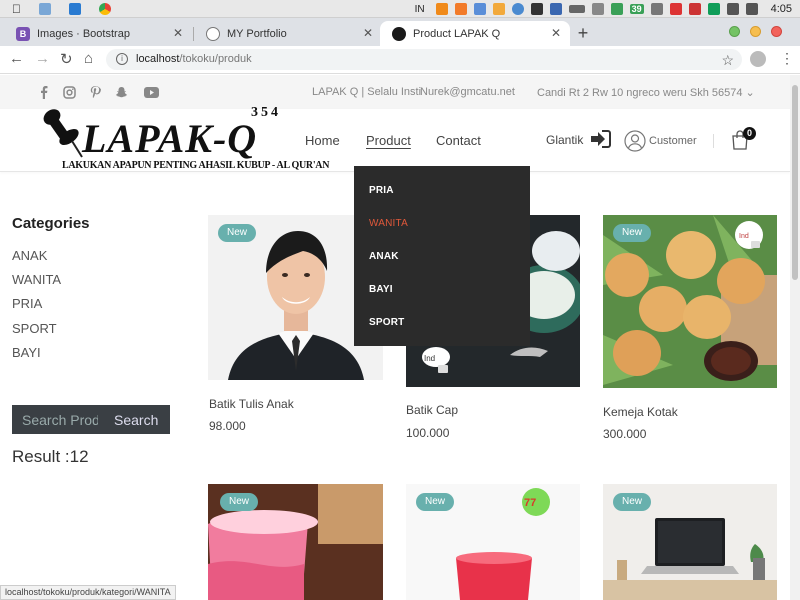  Describe the element at coordinates (384, 256) in the screenshot. I see `dropdown-item-anak: ANAK` at that location.